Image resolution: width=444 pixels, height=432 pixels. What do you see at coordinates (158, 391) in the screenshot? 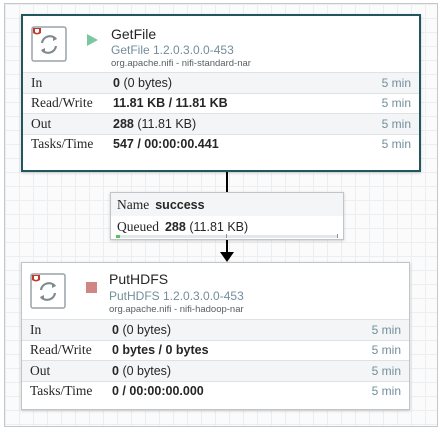
I see `stat-value: 0 / 00:00:00.000` at bounding box center [158, 391].